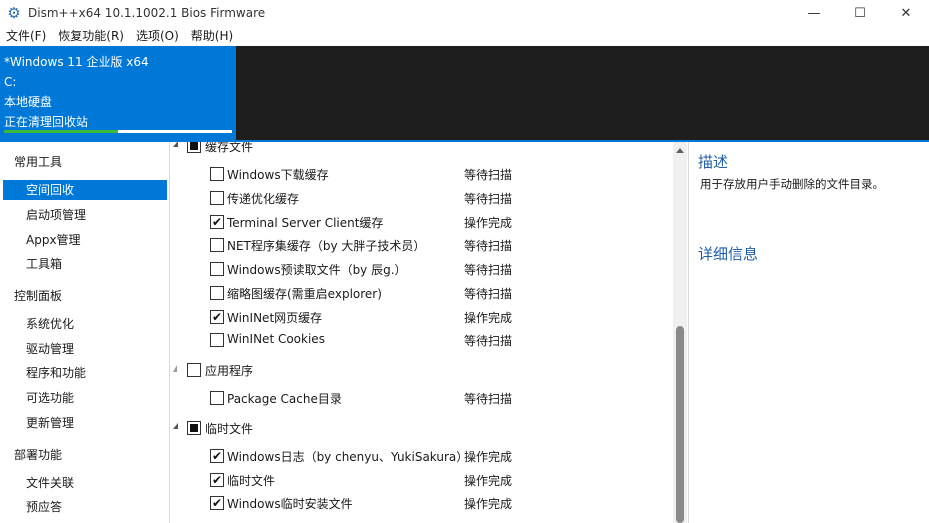 Image resolution: width=929 pixels, height=523 pixels. What do you see at coordinates (85, 483) in the screenshot?
I see `sidebar-item-file-associations: 文件关联` at bounding box center [85, 483].